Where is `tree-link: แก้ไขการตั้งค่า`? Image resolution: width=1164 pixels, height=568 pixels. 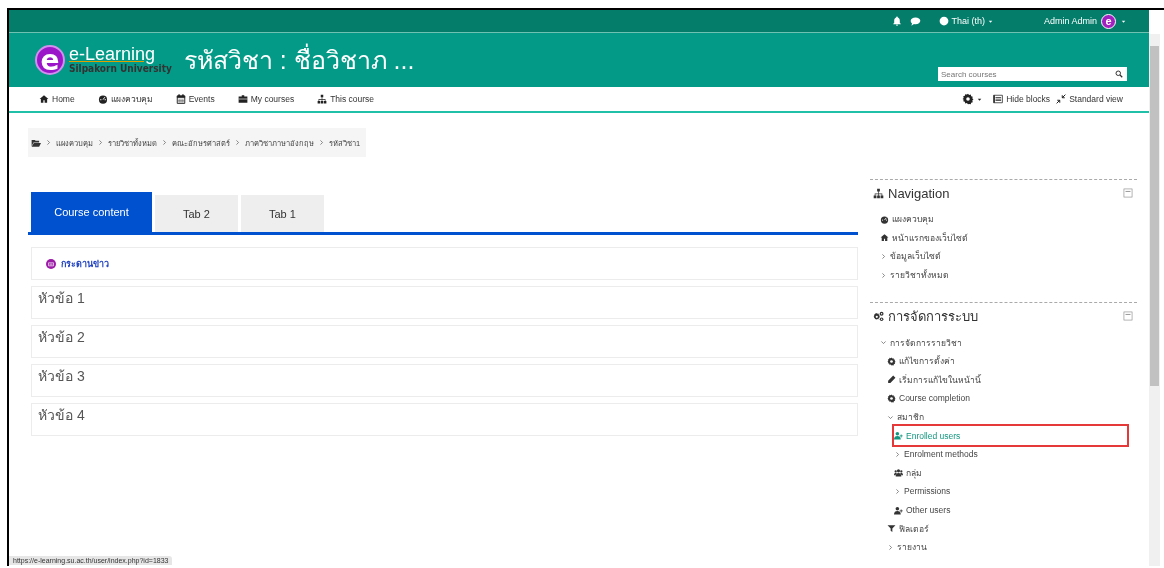 tree-link: แก้ไขการตั้งค่า is located at coordinates (927, 361).